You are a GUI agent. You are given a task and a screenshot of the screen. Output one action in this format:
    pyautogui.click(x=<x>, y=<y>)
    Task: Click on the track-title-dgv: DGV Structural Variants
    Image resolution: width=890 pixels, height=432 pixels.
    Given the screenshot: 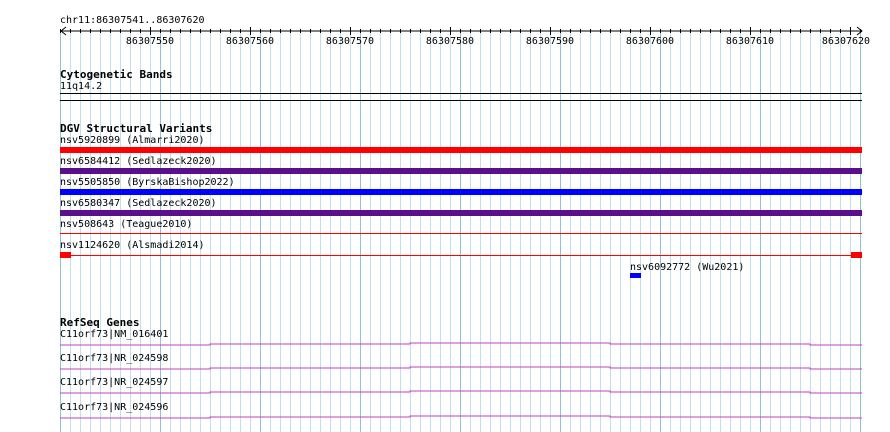 What is the action you would take?
    pyautogui.click(x=136, y=128)
    